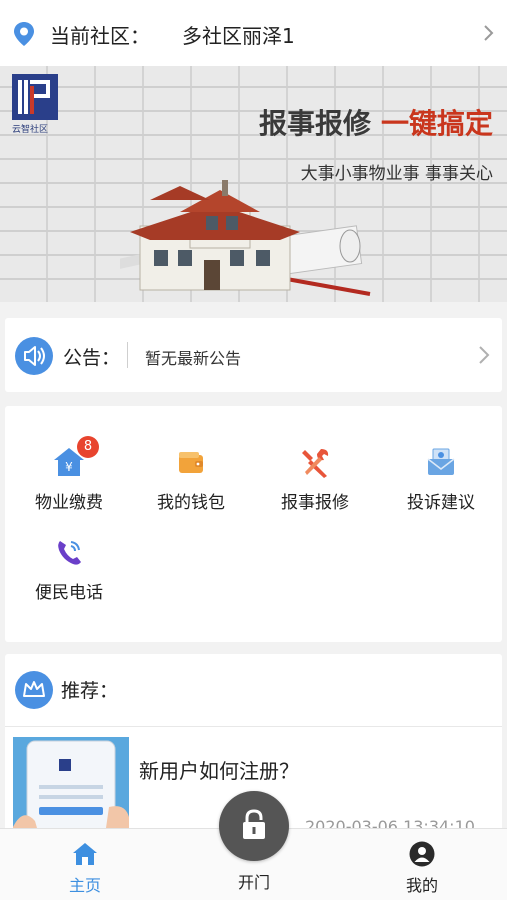 Image resolution: width=507 pixels, height=900 pixels. What do you see at coordinates (191, 486) in the screenshot?
I see `service-wallet: 我的钱包` at bounding box center [191, 486].